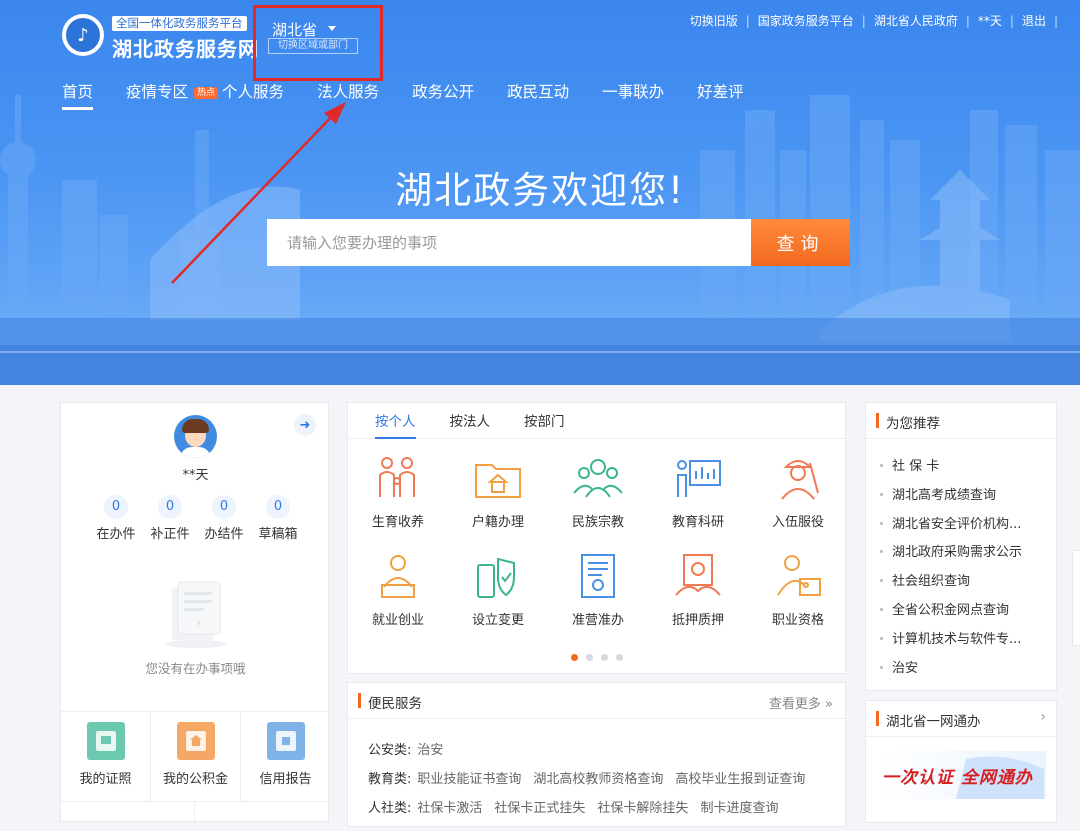  I want to click on recommend-item: 社 保 卡, so click(964, 467).